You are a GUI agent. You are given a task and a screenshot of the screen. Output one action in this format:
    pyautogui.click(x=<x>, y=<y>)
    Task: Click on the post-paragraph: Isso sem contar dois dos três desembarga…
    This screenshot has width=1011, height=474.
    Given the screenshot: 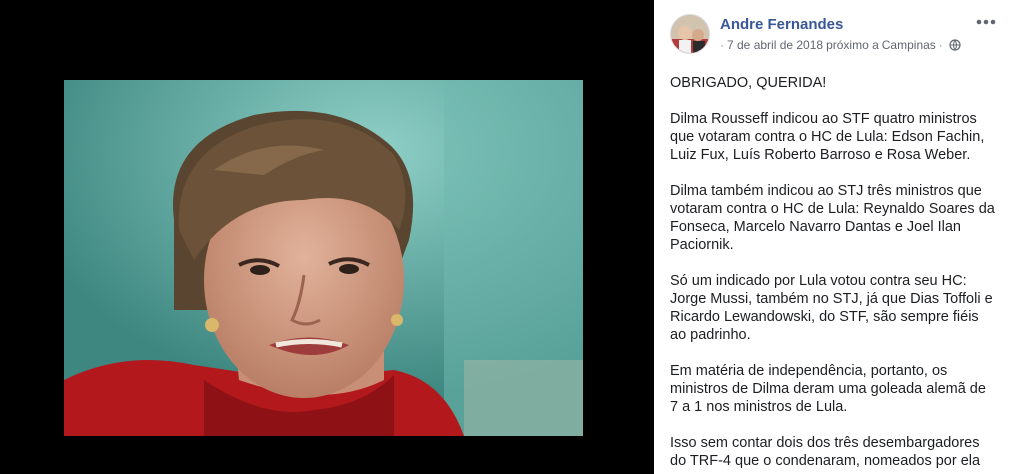 What is the action you would take?
    pyautogui.click(x=825, y=452)
    